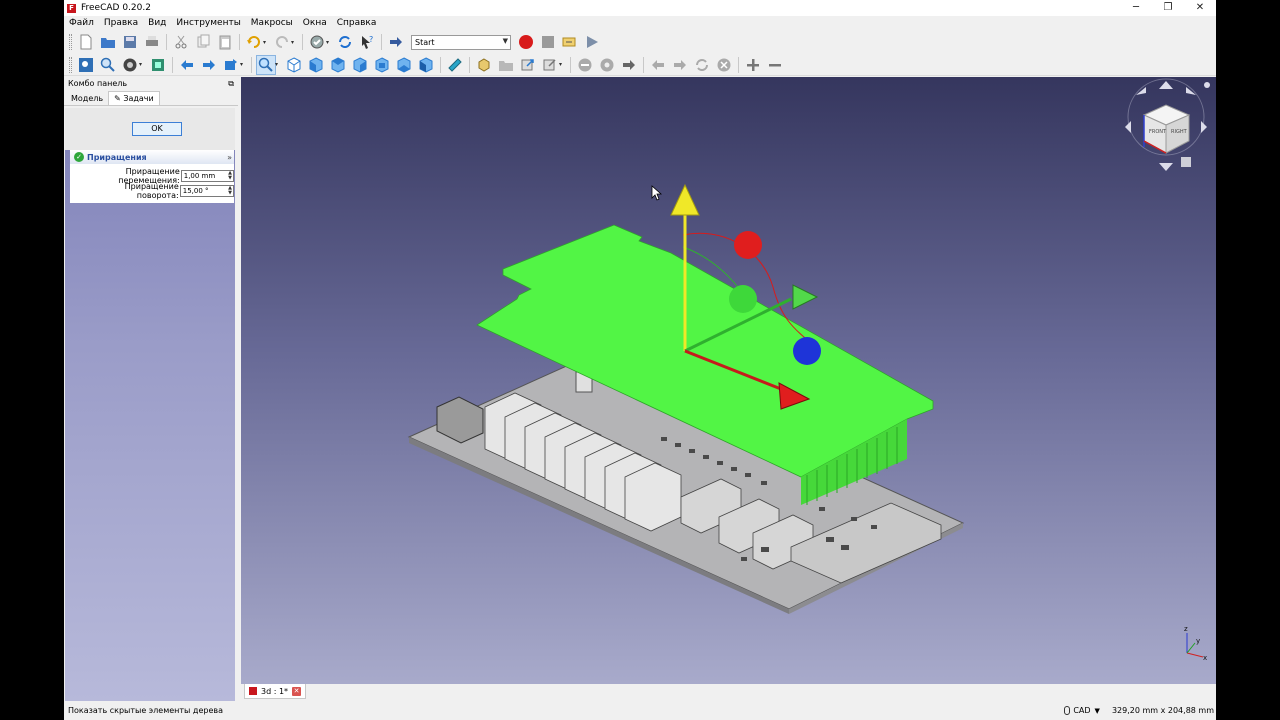  I want to click on link-dropdown-icon: ▾, so click(562, 64).